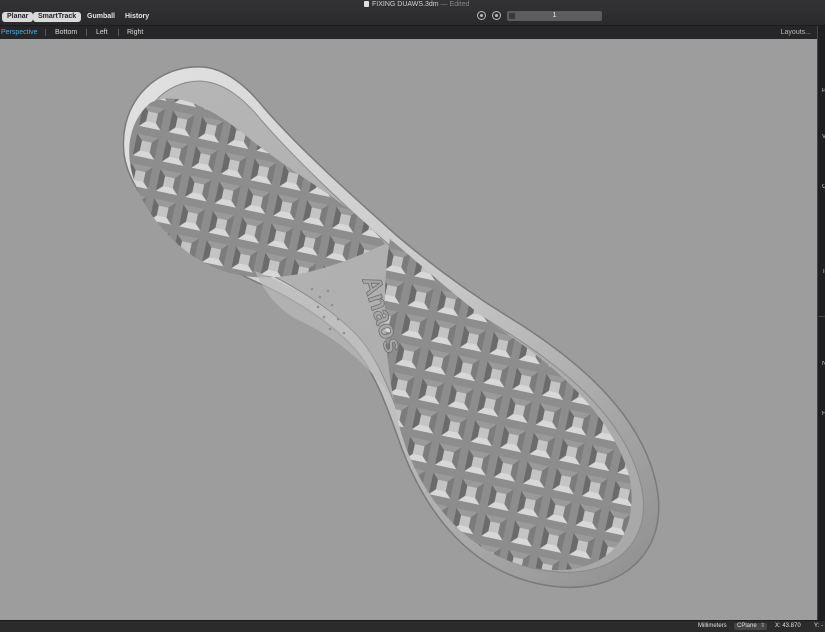 This screenshot has height=632, width=825. What do you see at coordinates (66, 32) in the screenshot?
I see `tab-bottom: Bottom` at bounding box center [66, 32].